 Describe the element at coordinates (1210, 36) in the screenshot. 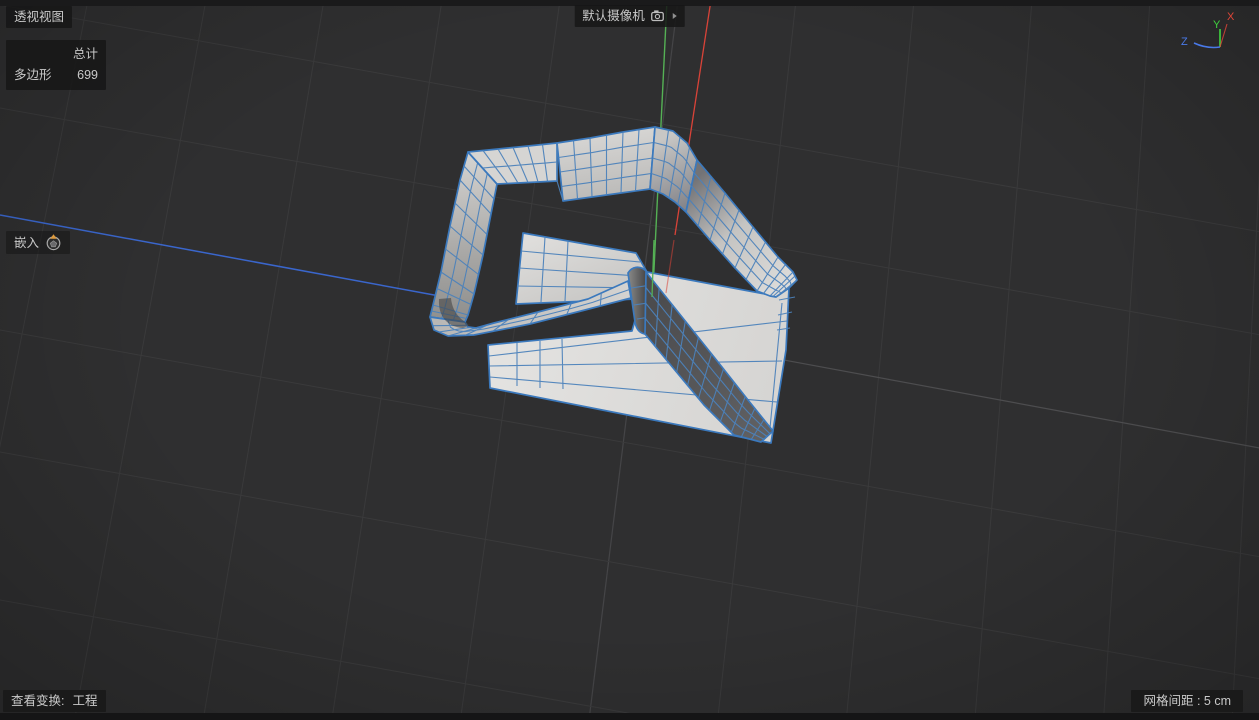

I see `axis-gizmo-lines` at that location.